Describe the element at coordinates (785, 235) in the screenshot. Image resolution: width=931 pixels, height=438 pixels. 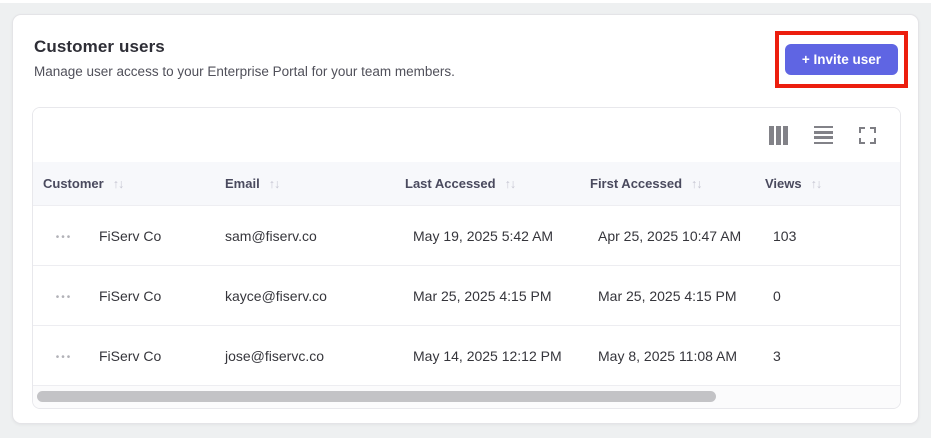
I see `cell-views: 103` at that location.